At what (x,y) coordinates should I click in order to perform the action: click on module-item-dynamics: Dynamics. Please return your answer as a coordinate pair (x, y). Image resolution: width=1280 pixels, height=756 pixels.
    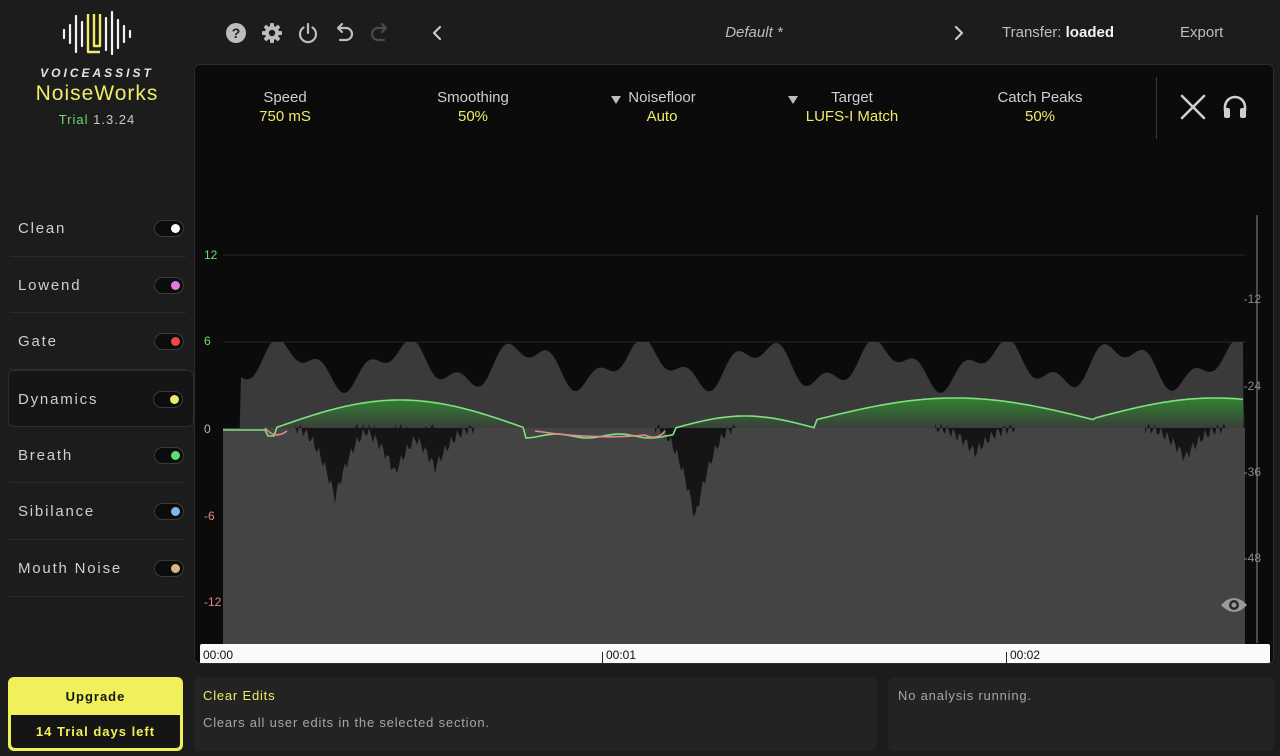
    Looking at the image, I should click on (101, 398).